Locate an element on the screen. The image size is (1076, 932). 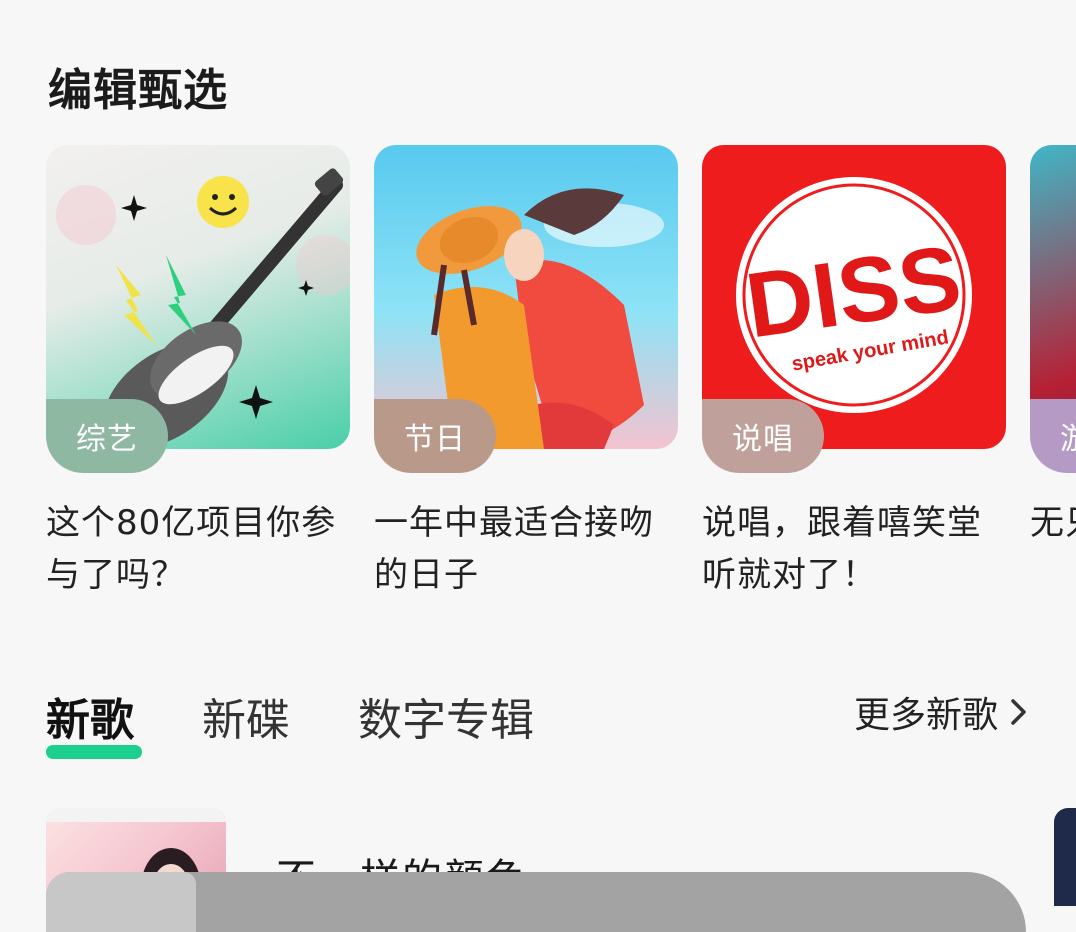
tab-new-songs: 新歌 is located at coordinates (90, 716).